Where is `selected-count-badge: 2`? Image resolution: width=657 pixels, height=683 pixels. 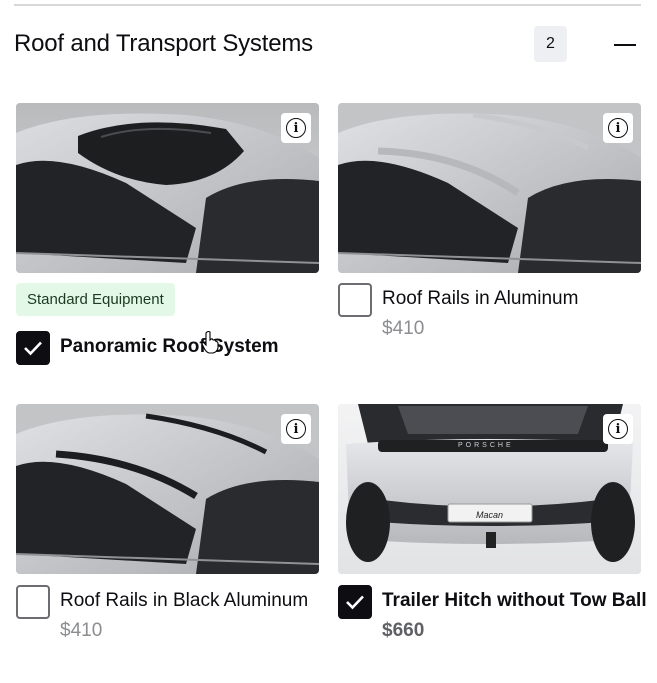 selected-count-badge: 2 is located at coordinates (550, 44).